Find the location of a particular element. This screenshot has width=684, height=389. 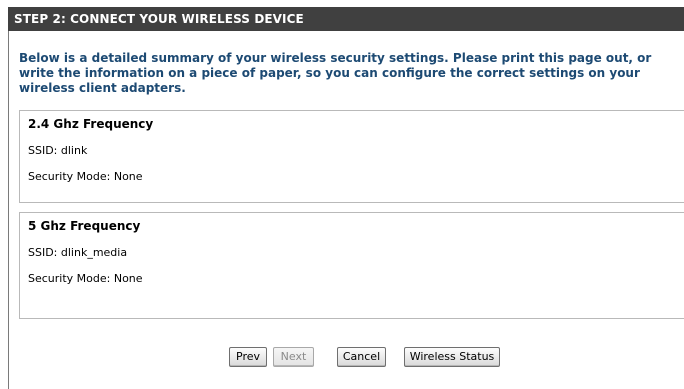

frequency-5ghz-security: Security Mode: None is located at coordinates (85, 278).